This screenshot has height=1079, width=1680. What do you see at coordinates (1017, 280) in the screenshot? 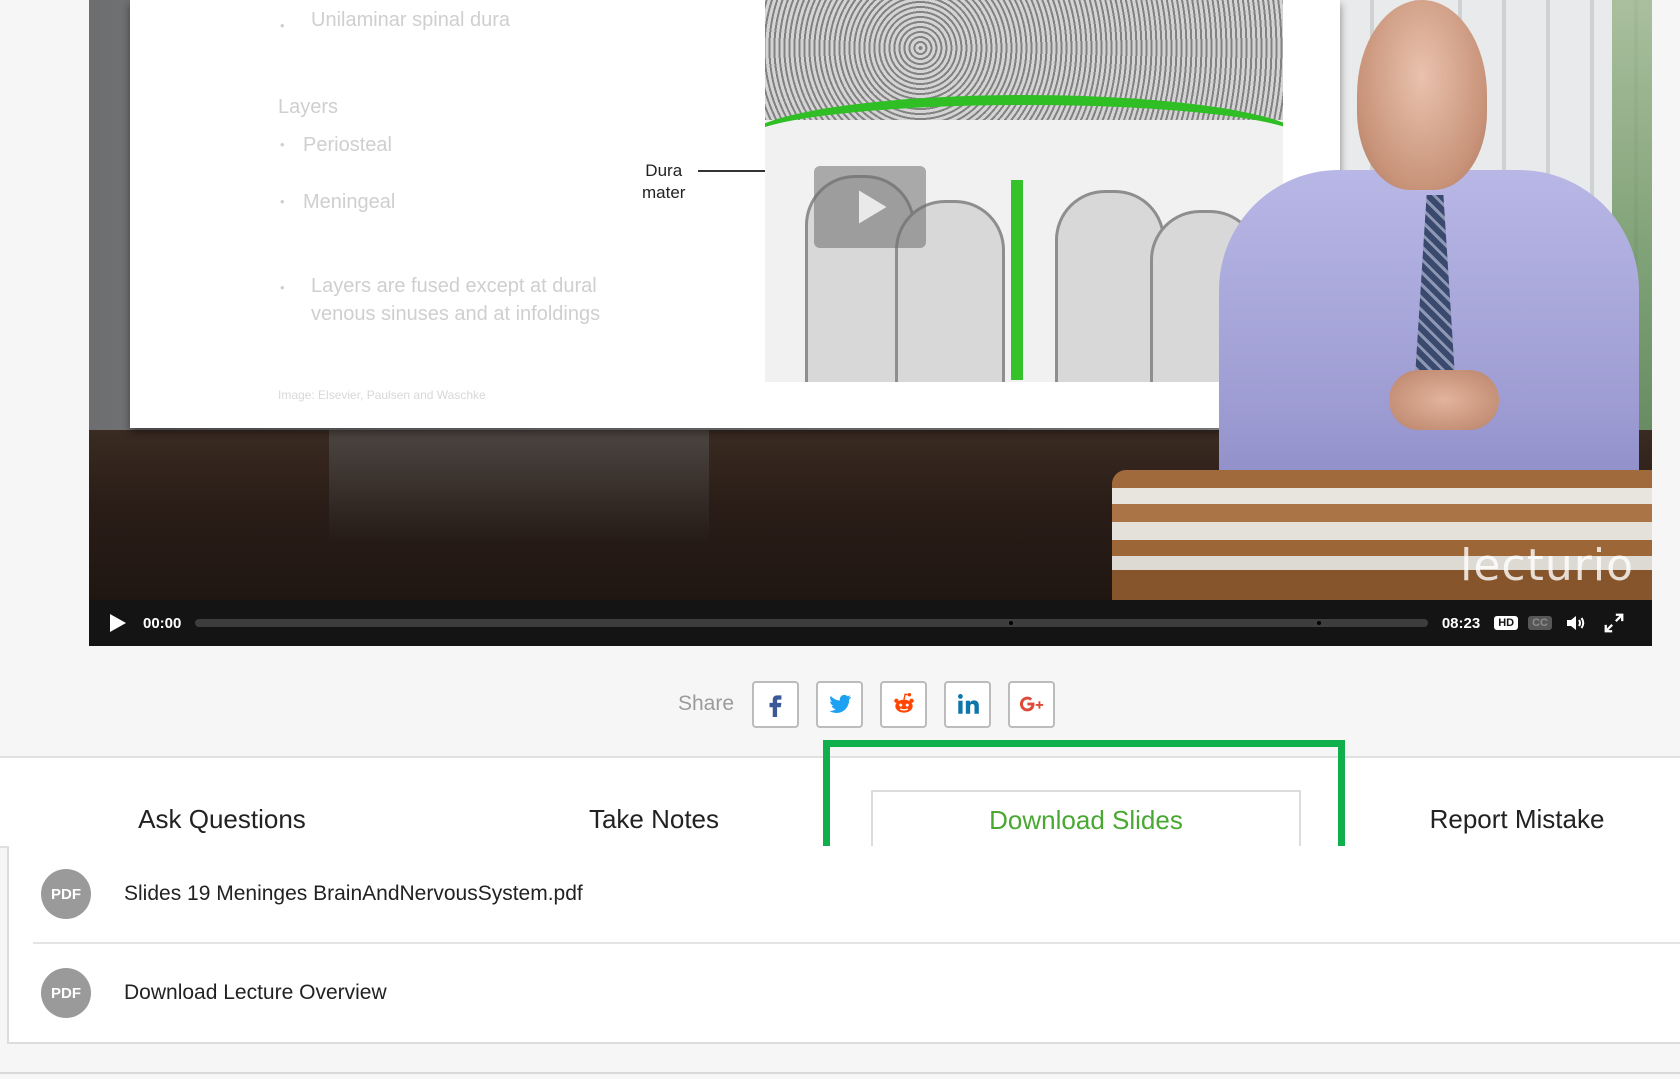
I see `falx-cerebri` at bounding box center [1017, 280].